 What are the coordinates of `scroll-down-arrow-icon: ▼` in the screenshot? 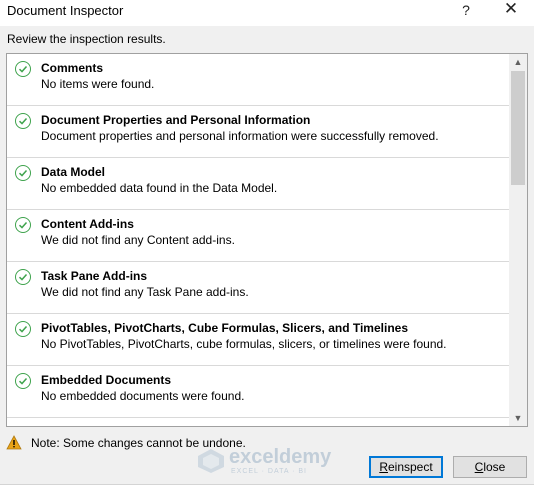 It's located at (518, 418).